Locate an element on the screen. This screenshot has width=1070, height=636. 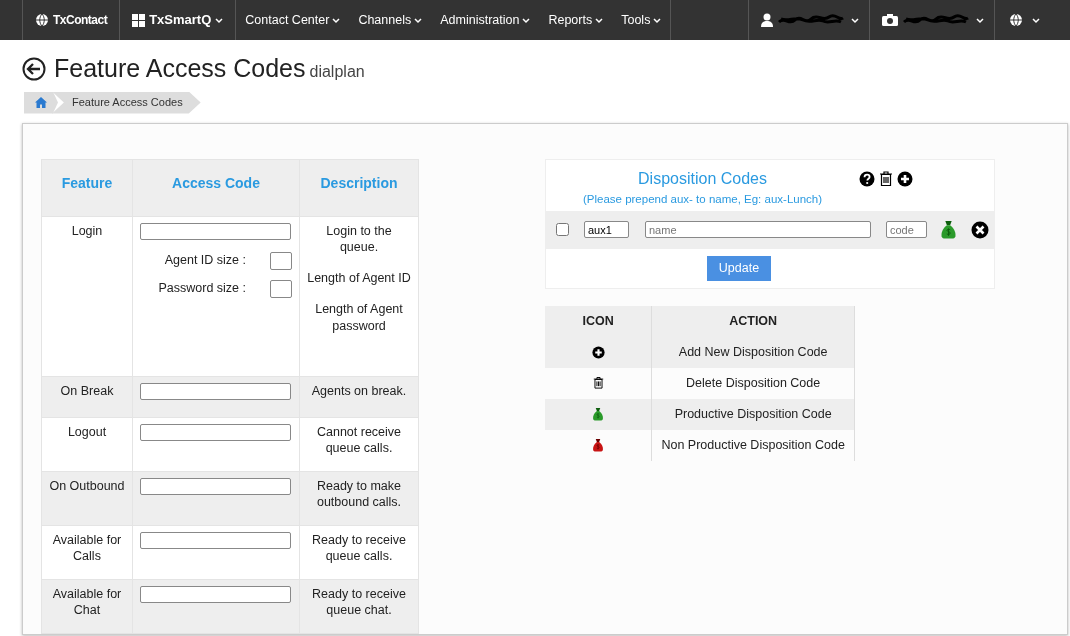
money-bag-icon is located at coordinates (948, 230).